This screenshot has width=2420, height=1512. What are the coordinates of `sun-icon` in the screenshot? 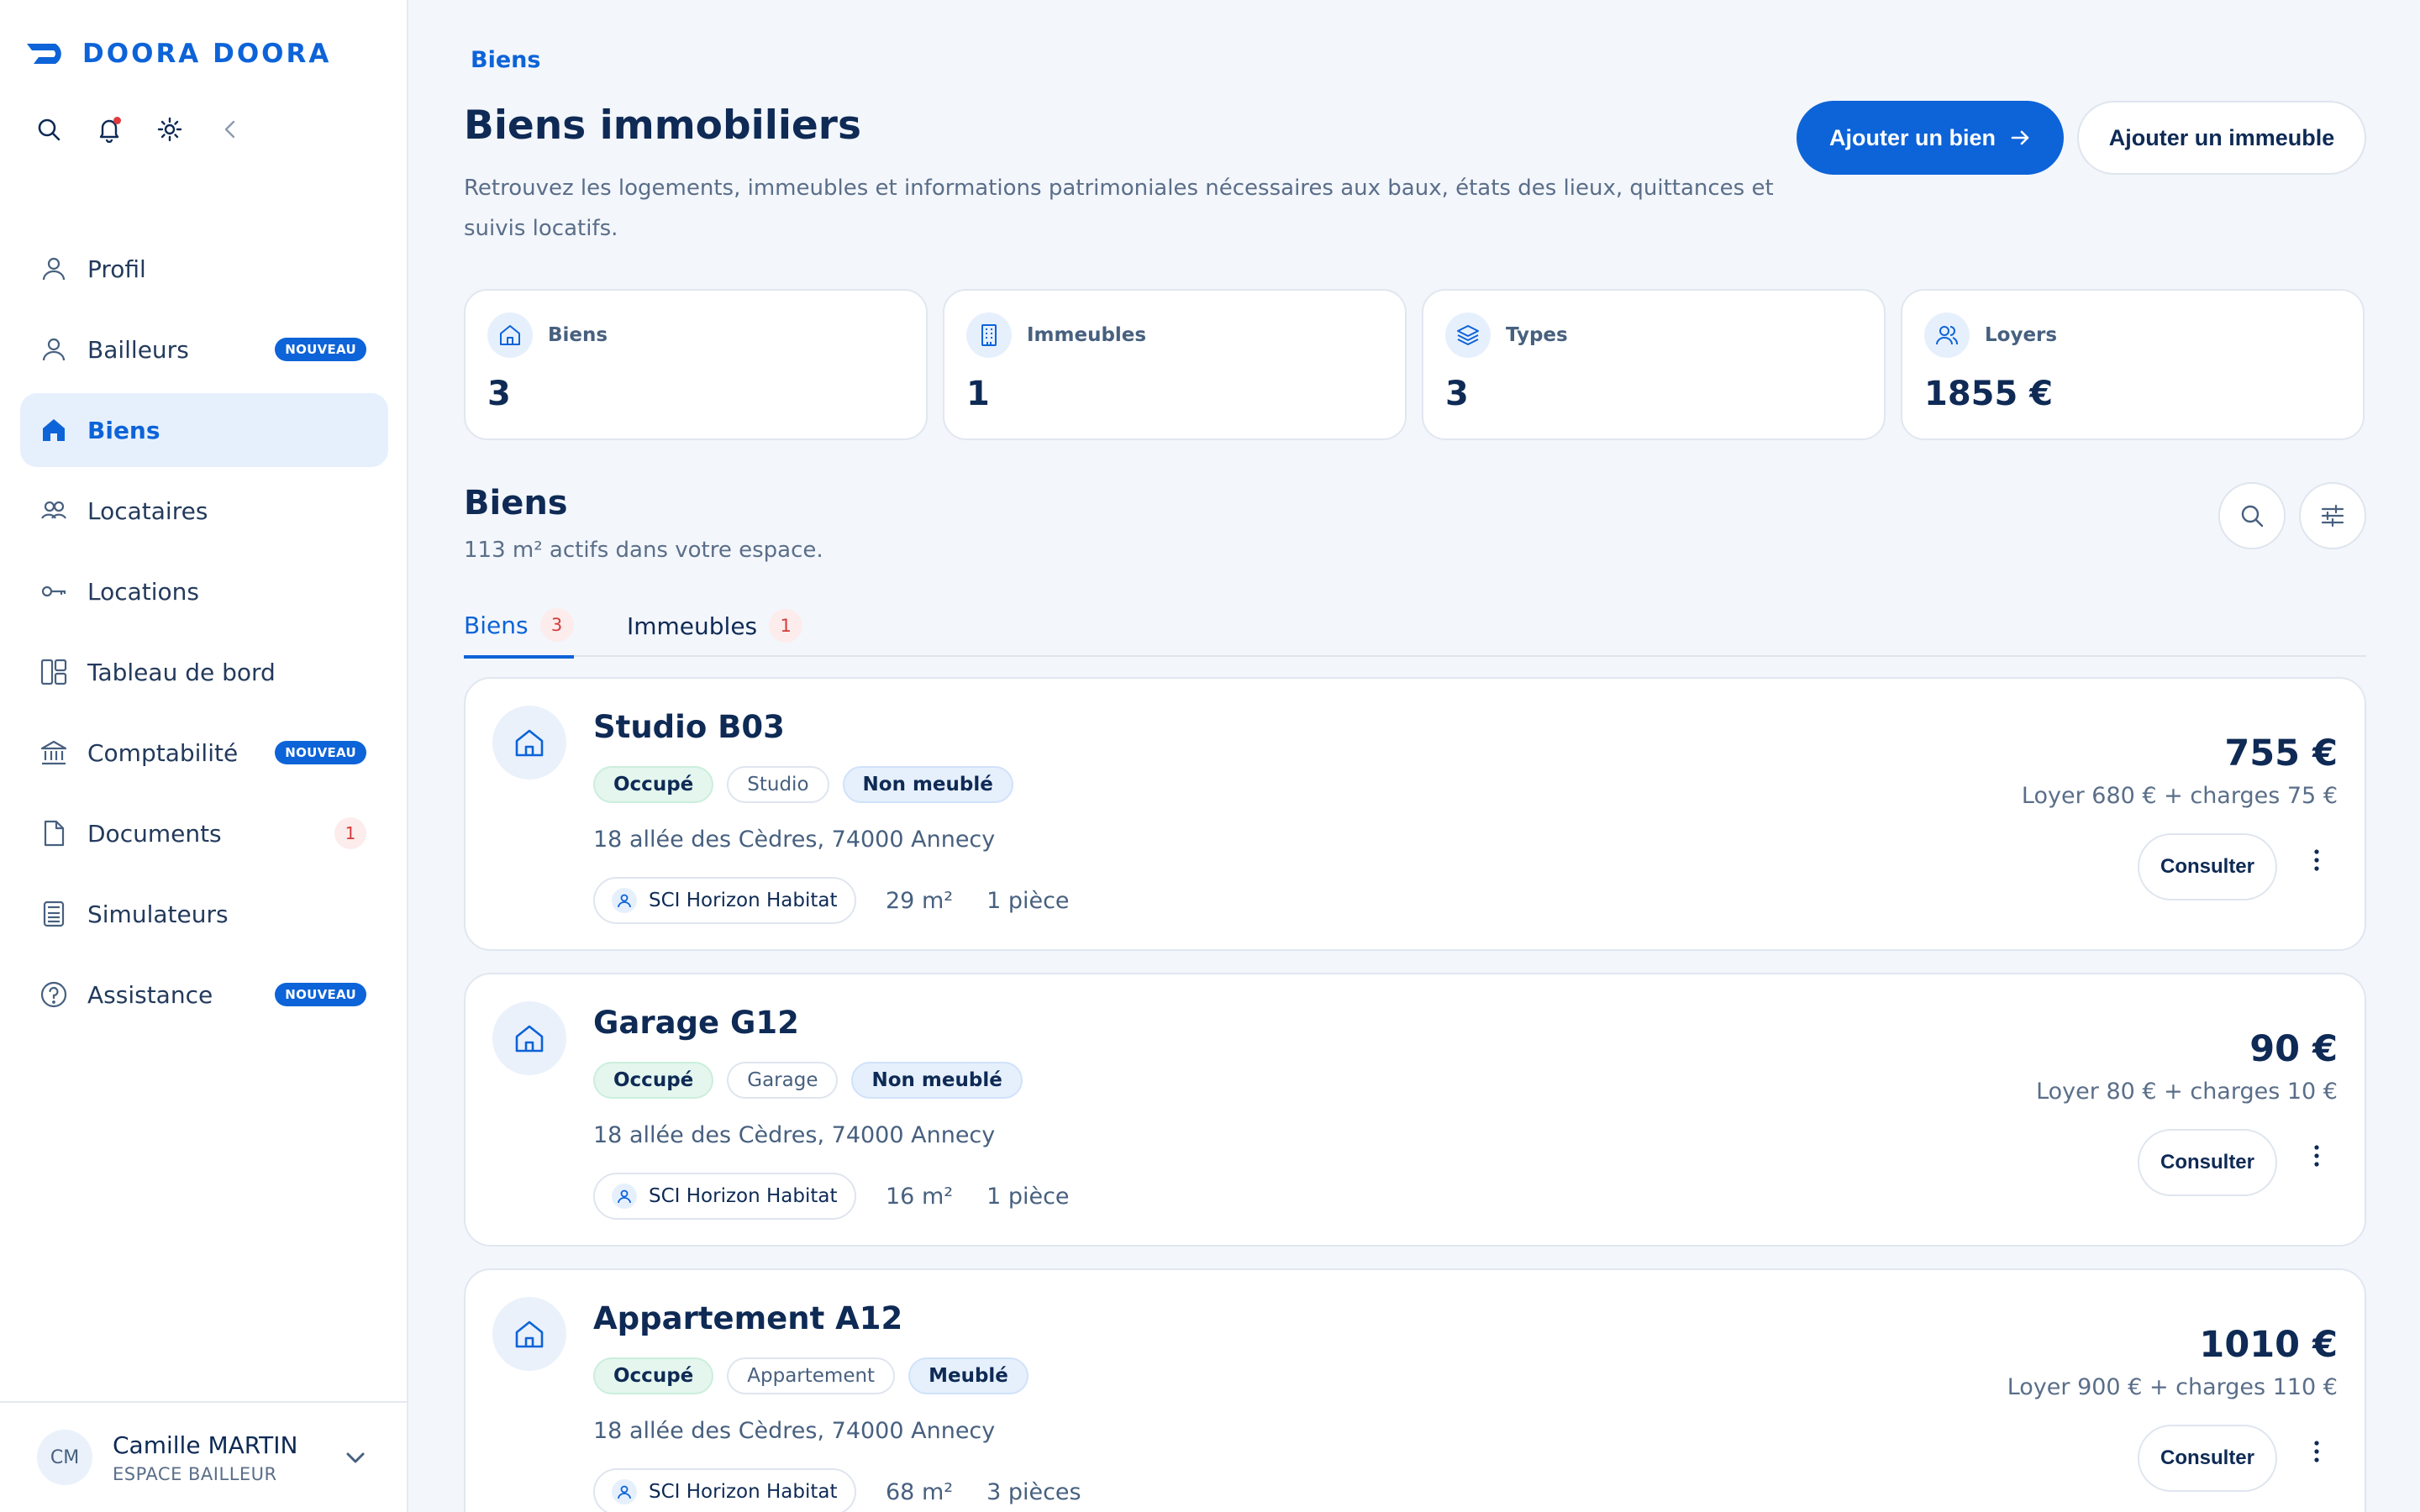 It's located at (169, 129).